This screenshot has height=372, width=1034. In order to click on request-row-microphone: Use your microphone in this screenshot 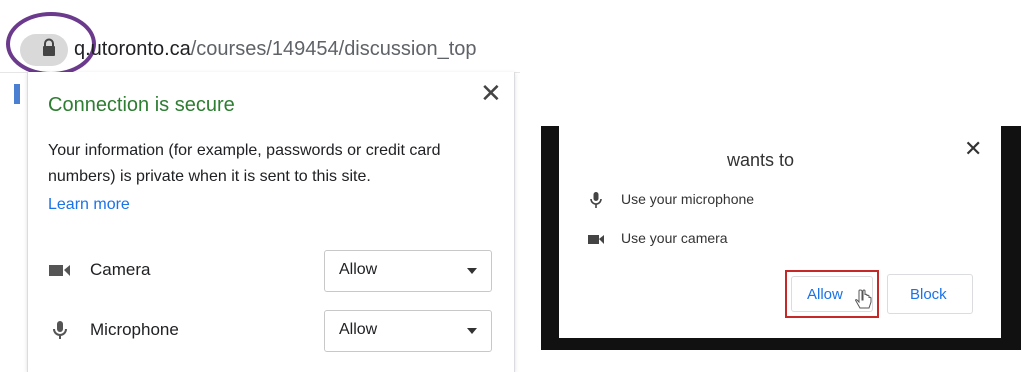, I will do `click(777, 201)`.